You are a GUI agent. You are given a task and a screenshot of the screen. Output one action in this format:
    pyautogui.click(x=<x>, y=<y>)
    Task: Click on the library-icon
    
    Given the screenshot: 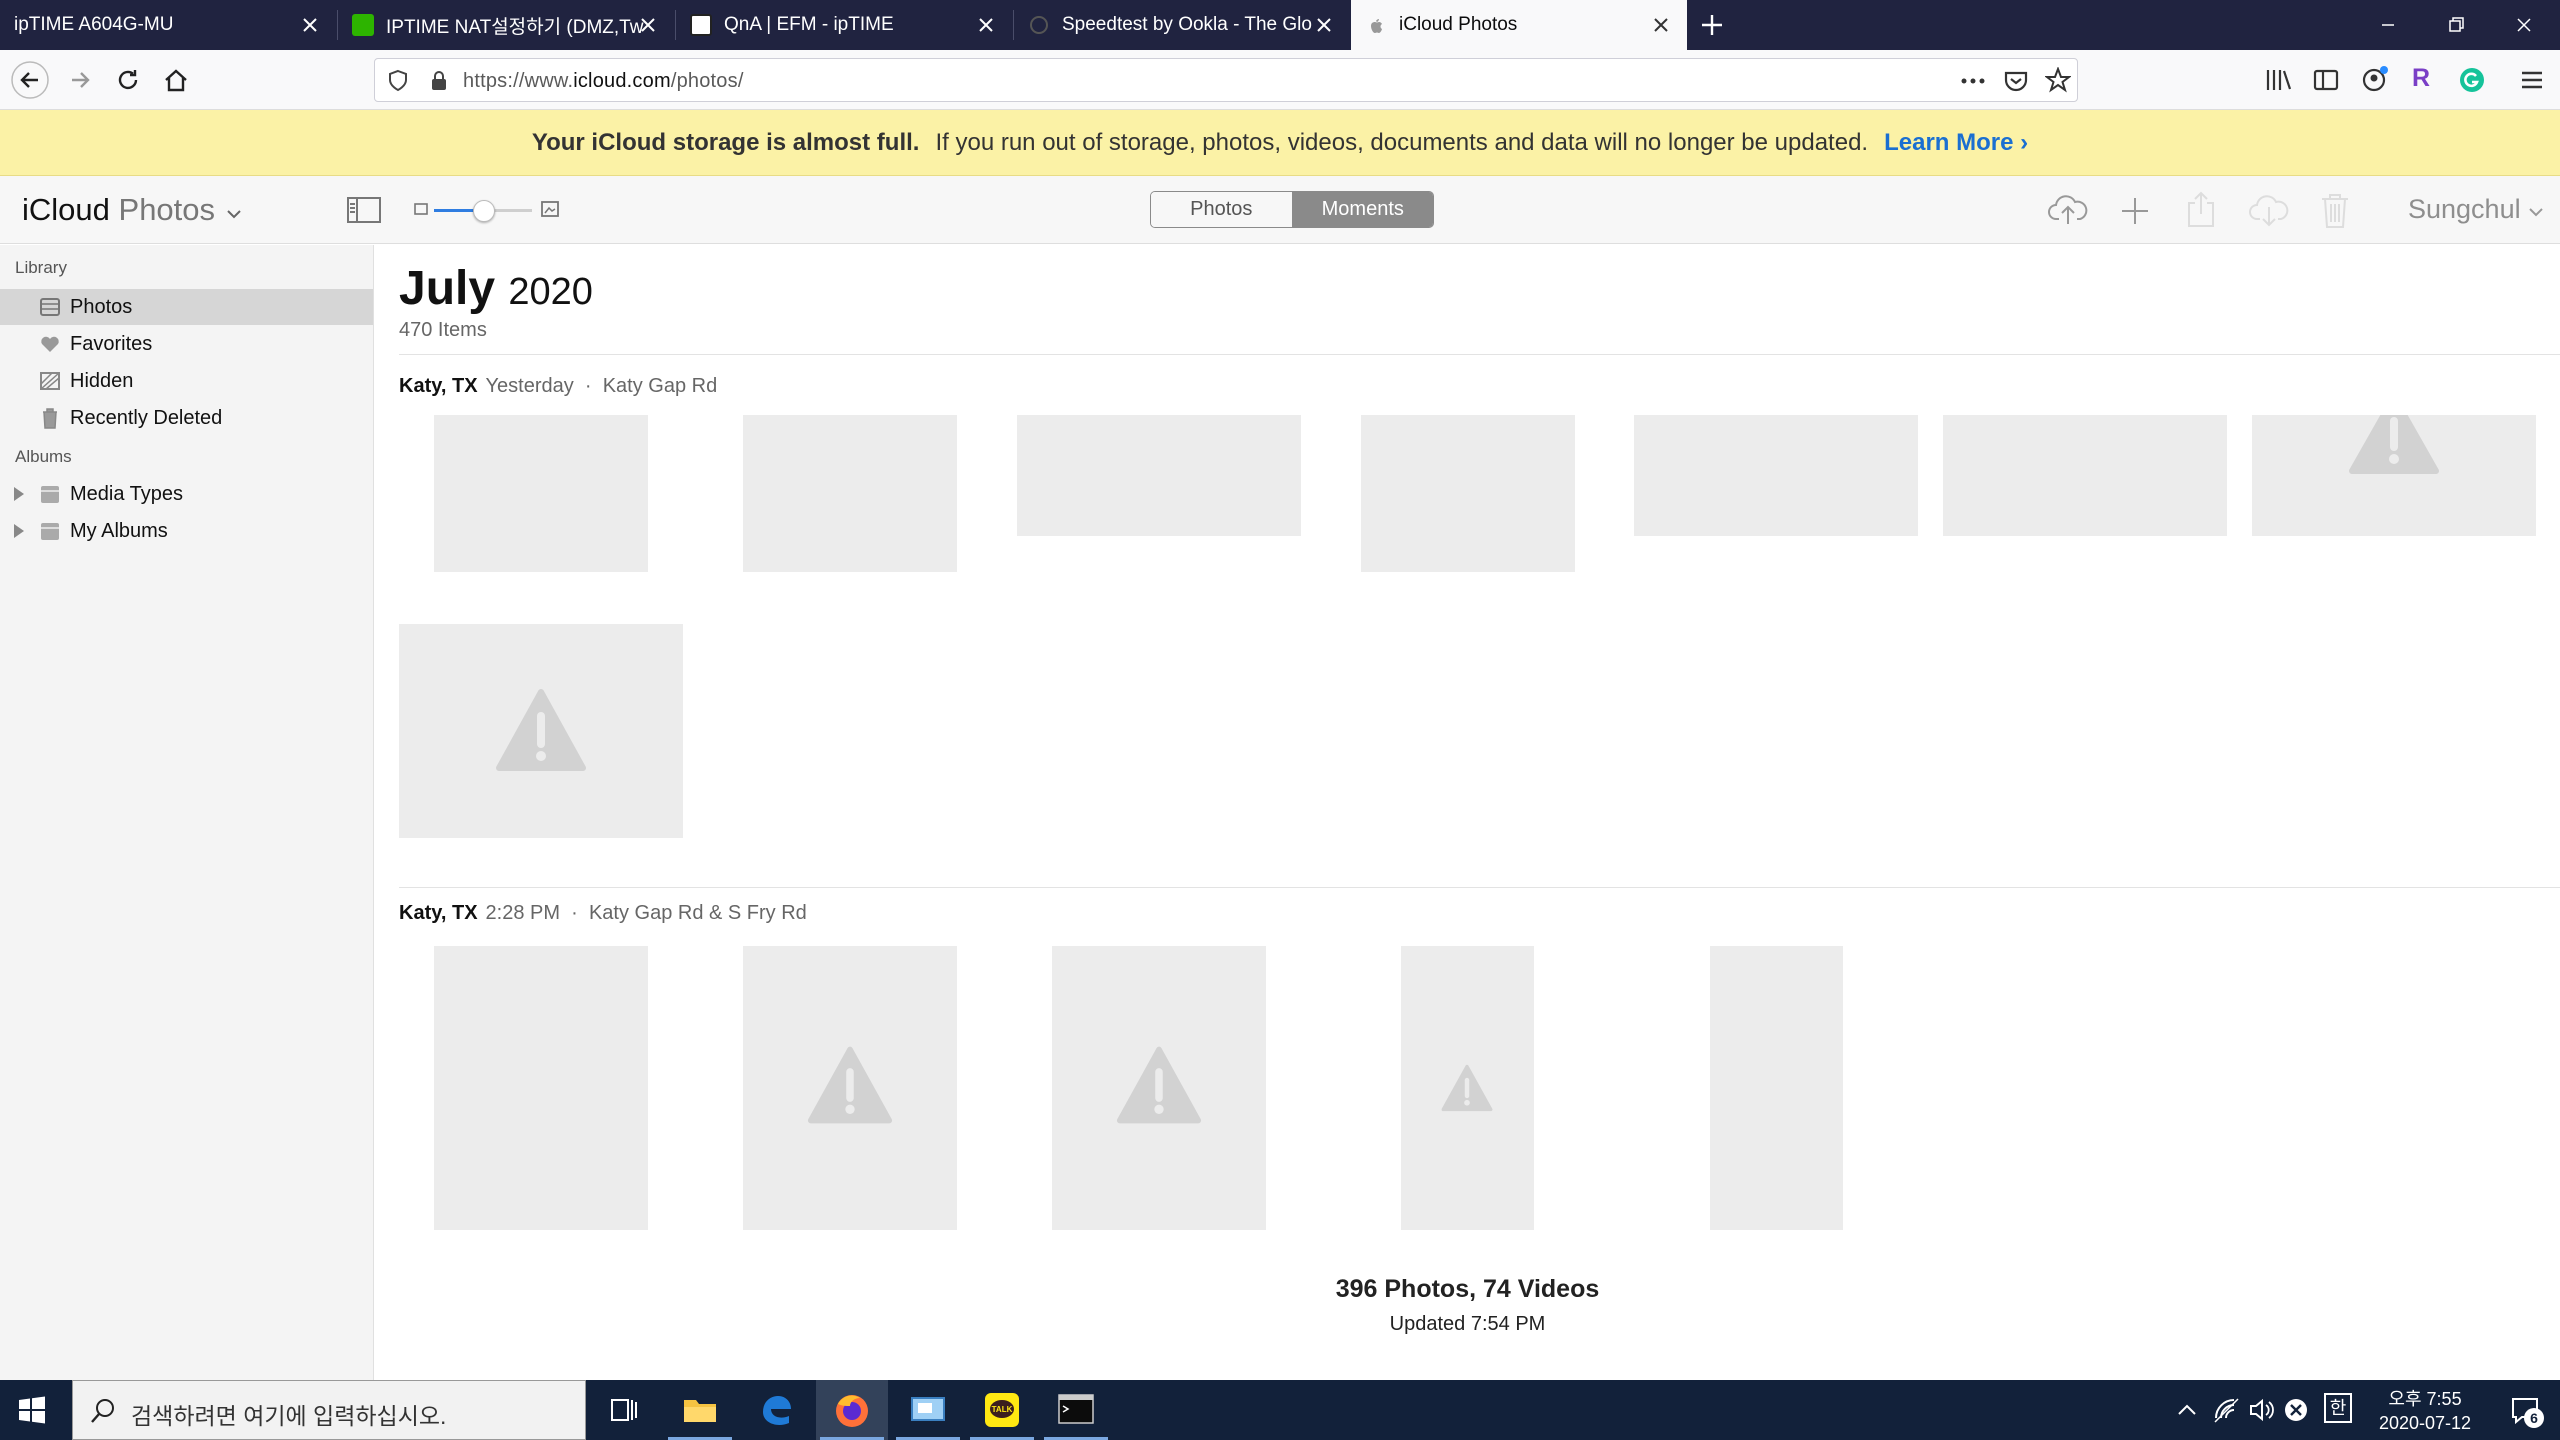 What is the action you would take?
    pyautogui.click(x=2278, y=80)
    